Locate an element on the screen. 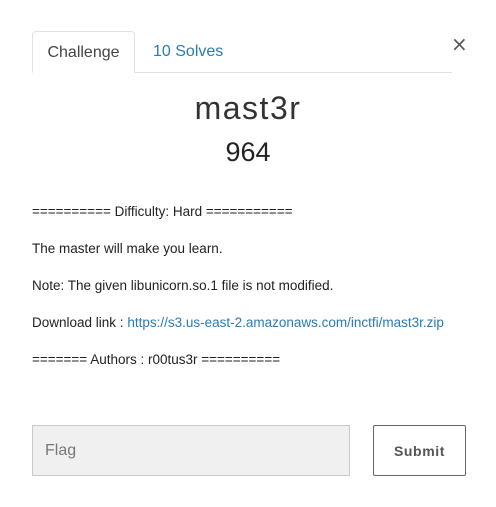 This screenshot has height=507, width=496. flag-input is located at coordinates (191, 450).